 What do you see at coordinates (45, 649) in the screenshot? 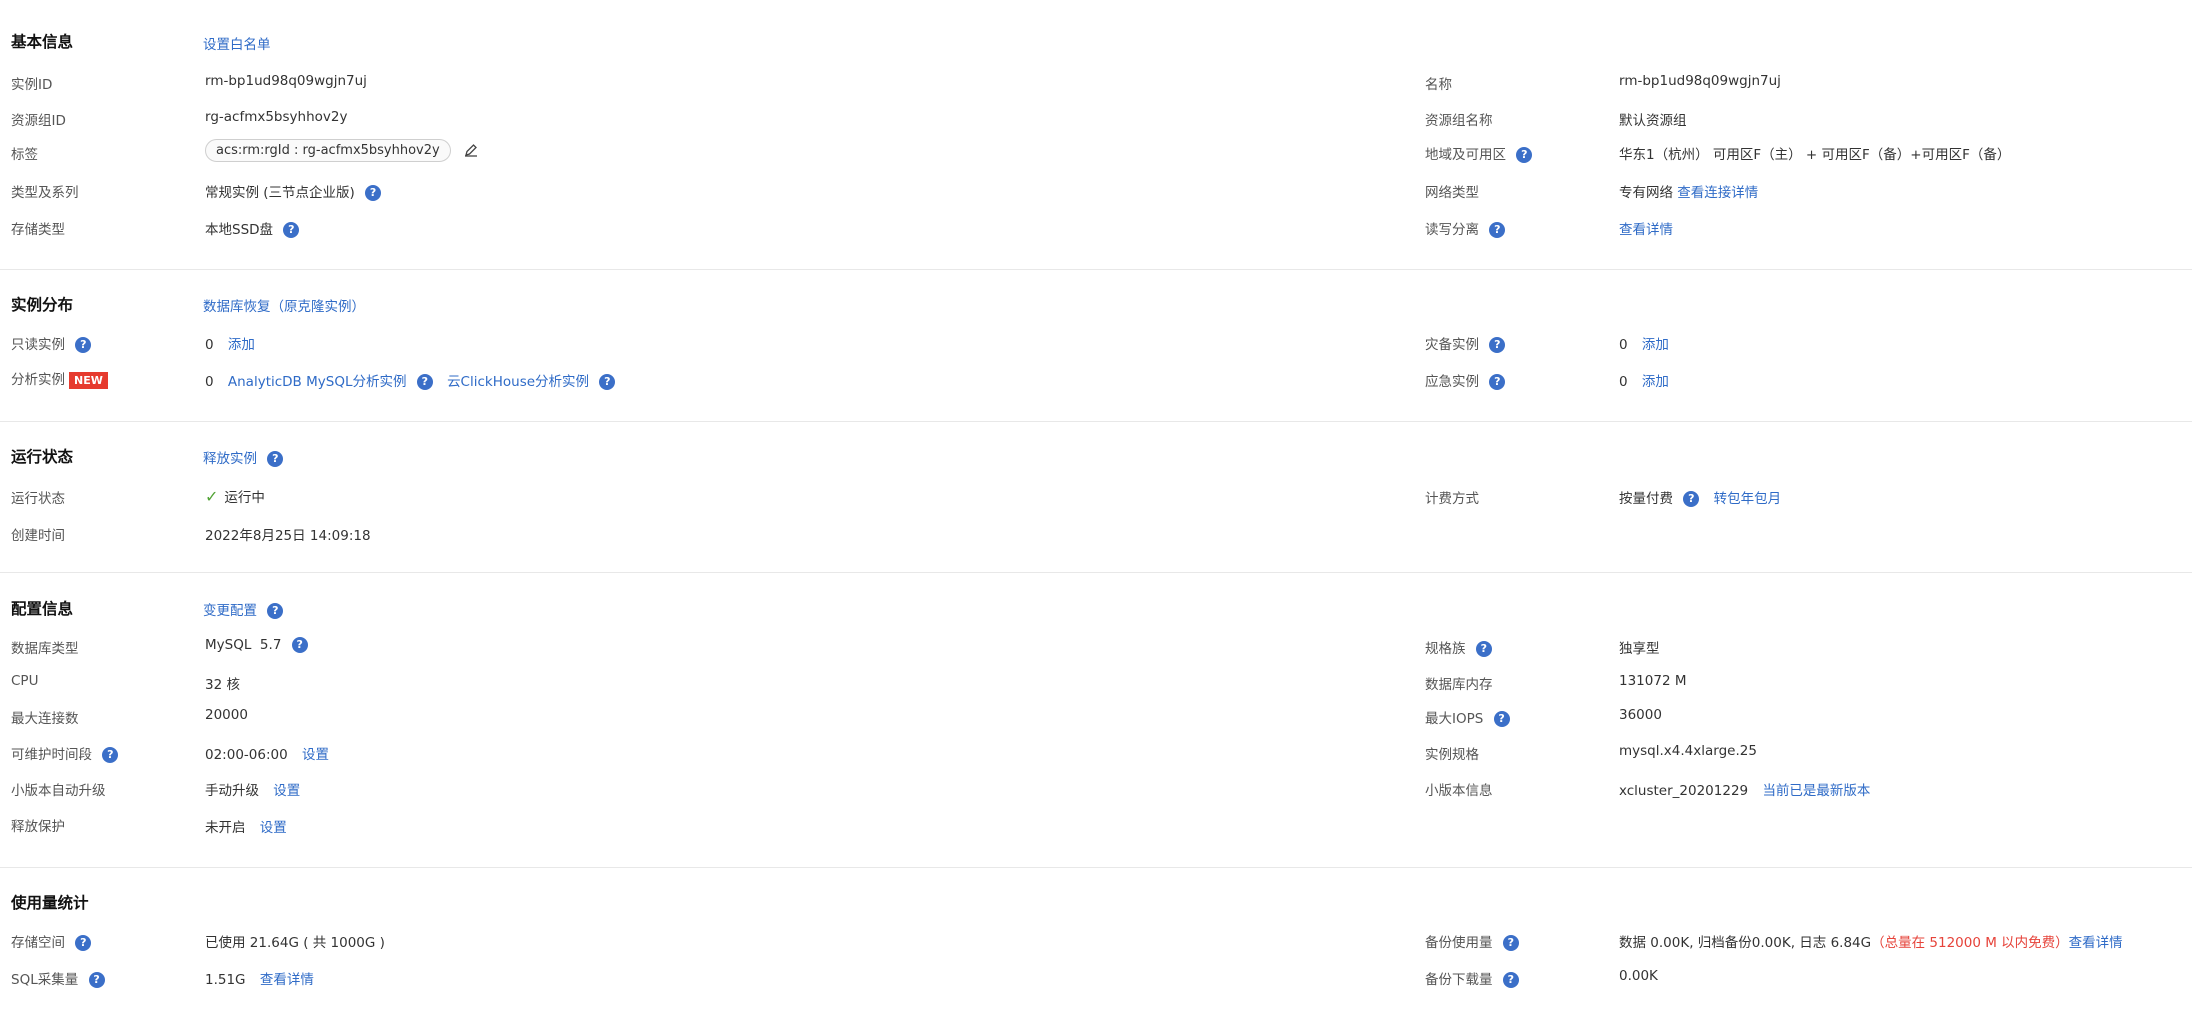
I see `dbtype-label: 数据库类型` at bounding box center [45, 649].